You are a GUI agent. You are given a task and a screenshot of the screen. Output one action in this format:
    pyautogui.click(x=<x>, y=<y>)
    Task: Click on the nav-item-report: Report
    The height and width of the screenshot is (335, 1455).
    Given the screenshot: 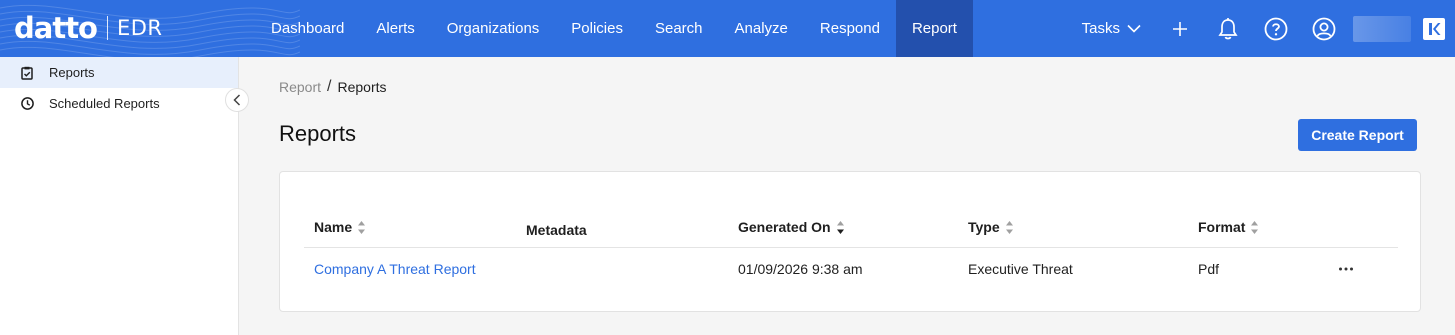 What is the action you would take?
    pyautogui.click(x=934, y=28)
    